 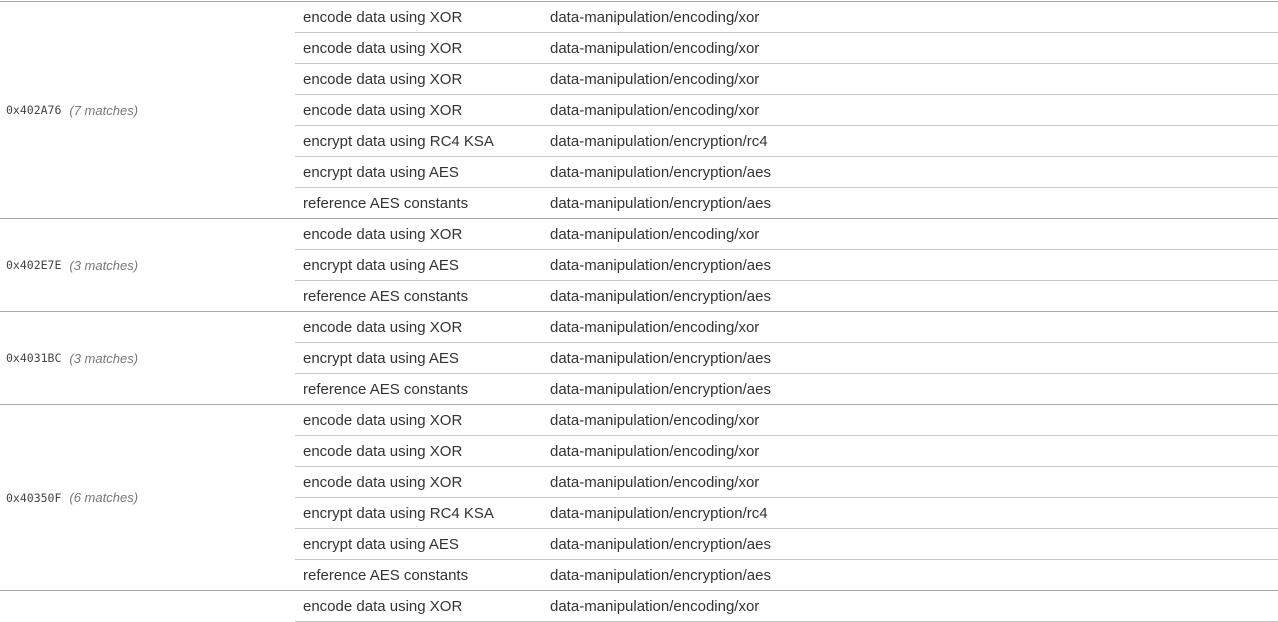 What do you see at coordinates (34, 265) in the screenshot?
I see `address-label: 0x402E7E` at bounding box center [34, 265].